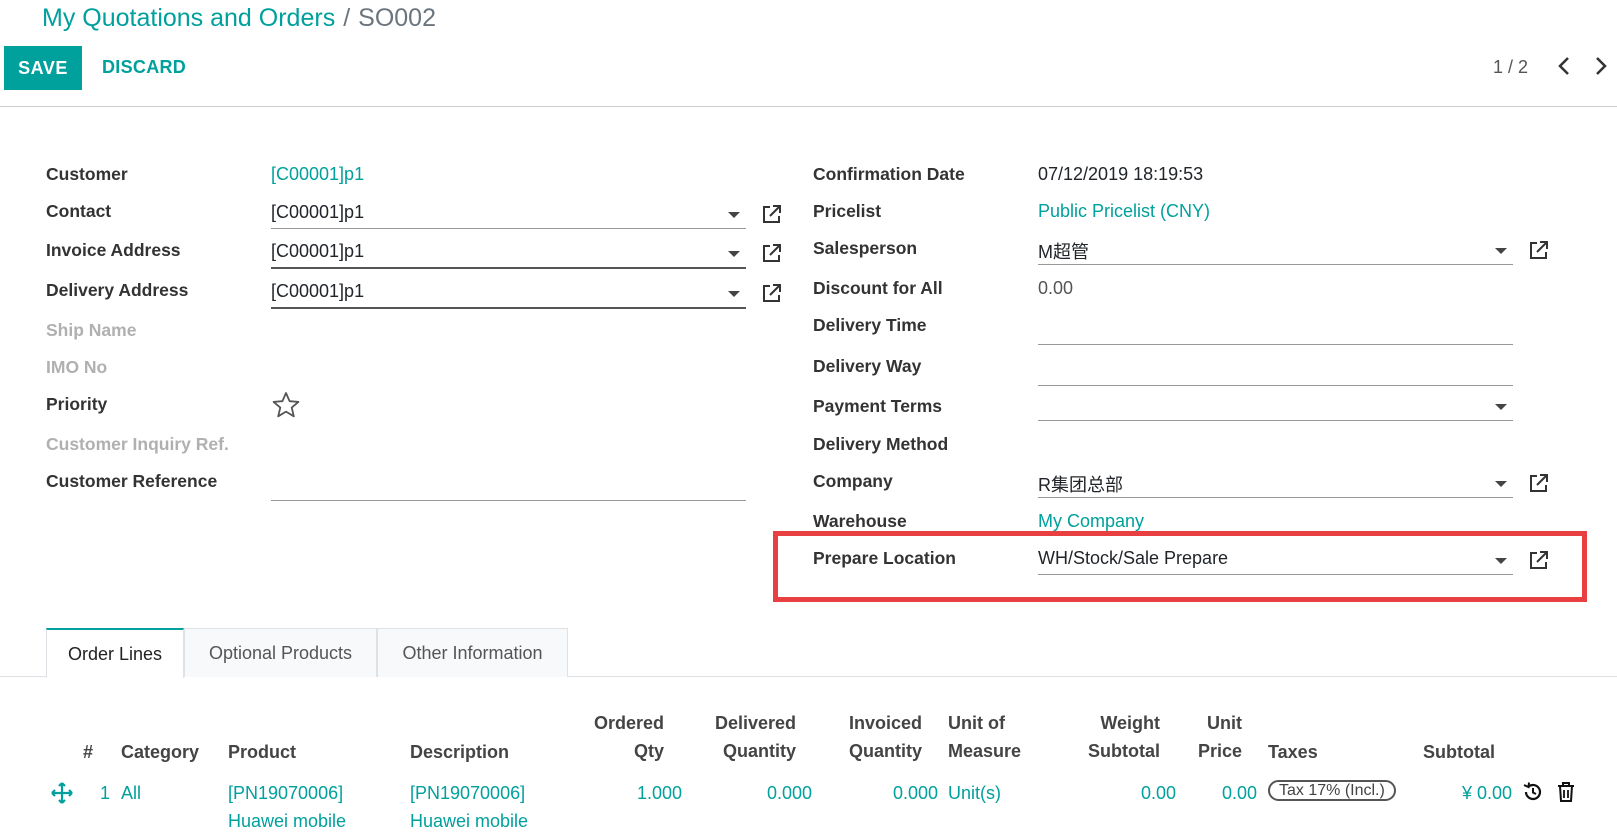 Image resolution: width=1617 pixels, height=835 pixels. Describe the element at coordinates (469, 807) in the screenshot. I see `row-description: [PN19070006] Huawei mobile` at that location.